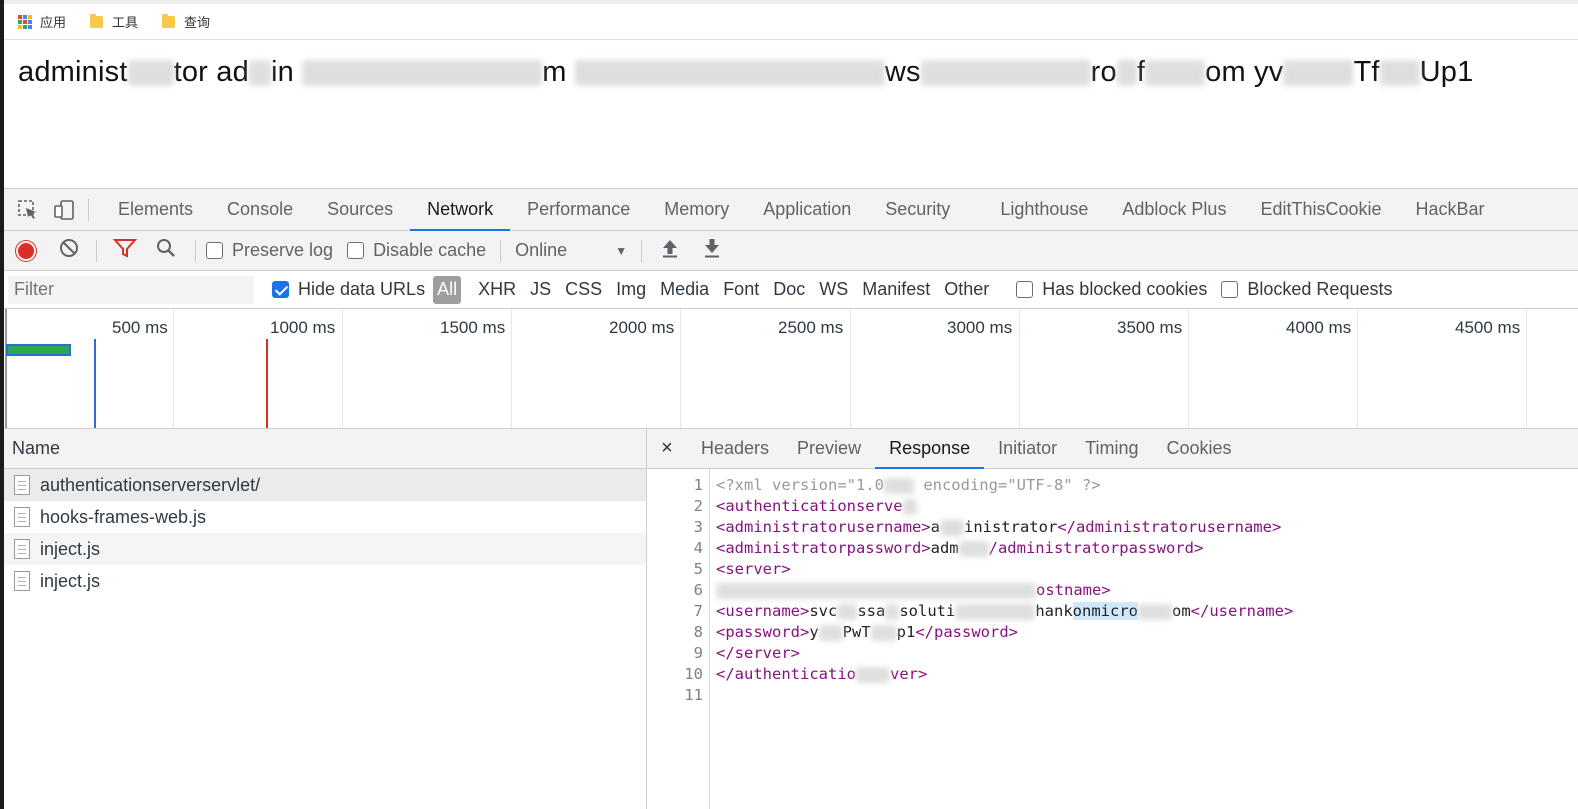  I want to click on tab-memory: Memory, so click(696, 209).